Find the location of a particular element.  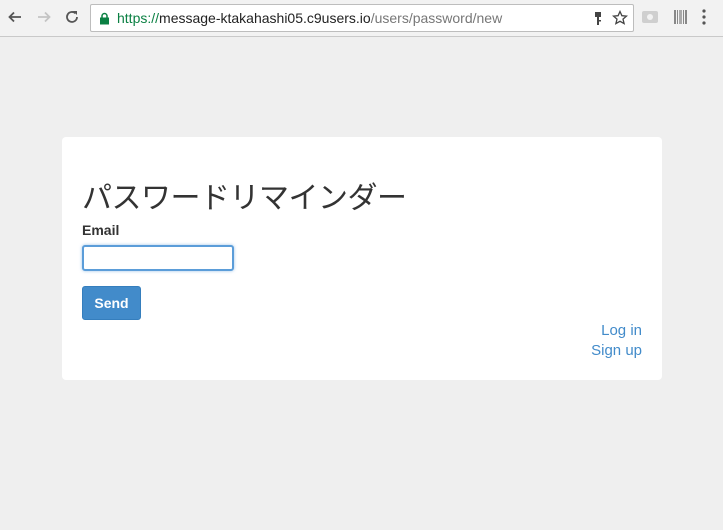

back-arrow-icon is located at coordinates (15, 17).